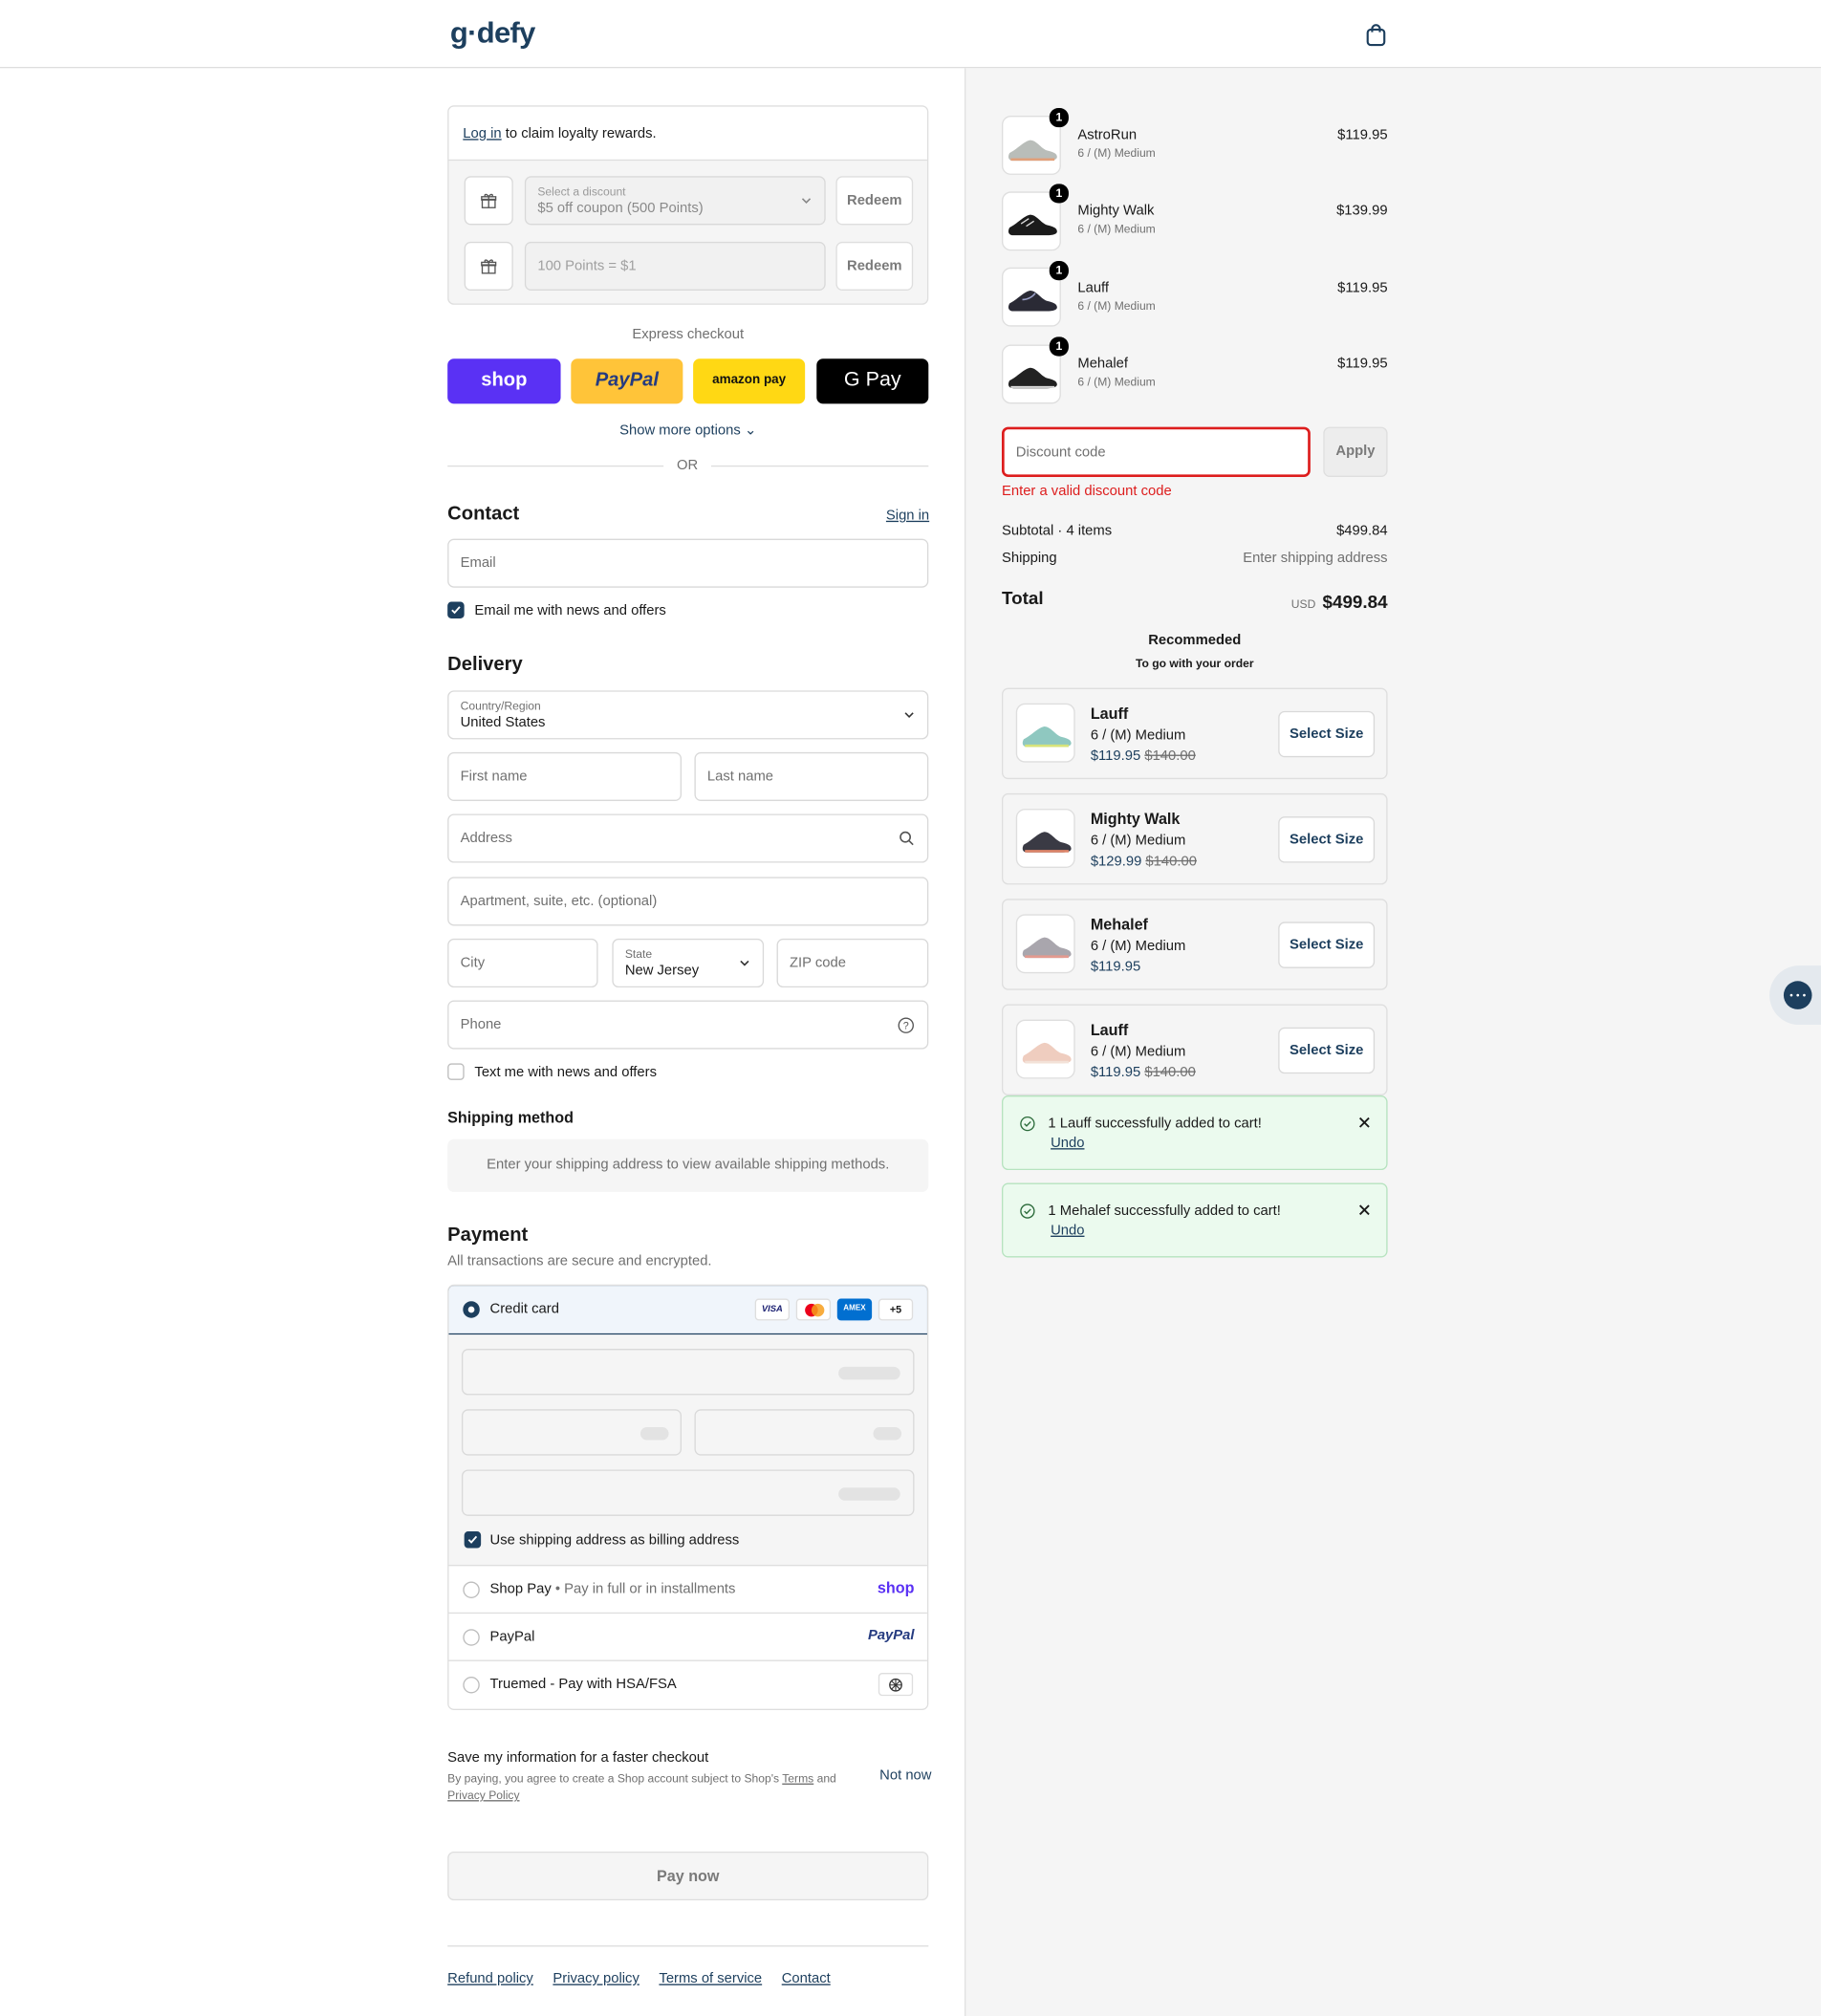 This screenshot has width=1821, height=2016. Describe the element at coordinates (1093, 288) in the screenshot. I see `item-name: Lauff` at that location.